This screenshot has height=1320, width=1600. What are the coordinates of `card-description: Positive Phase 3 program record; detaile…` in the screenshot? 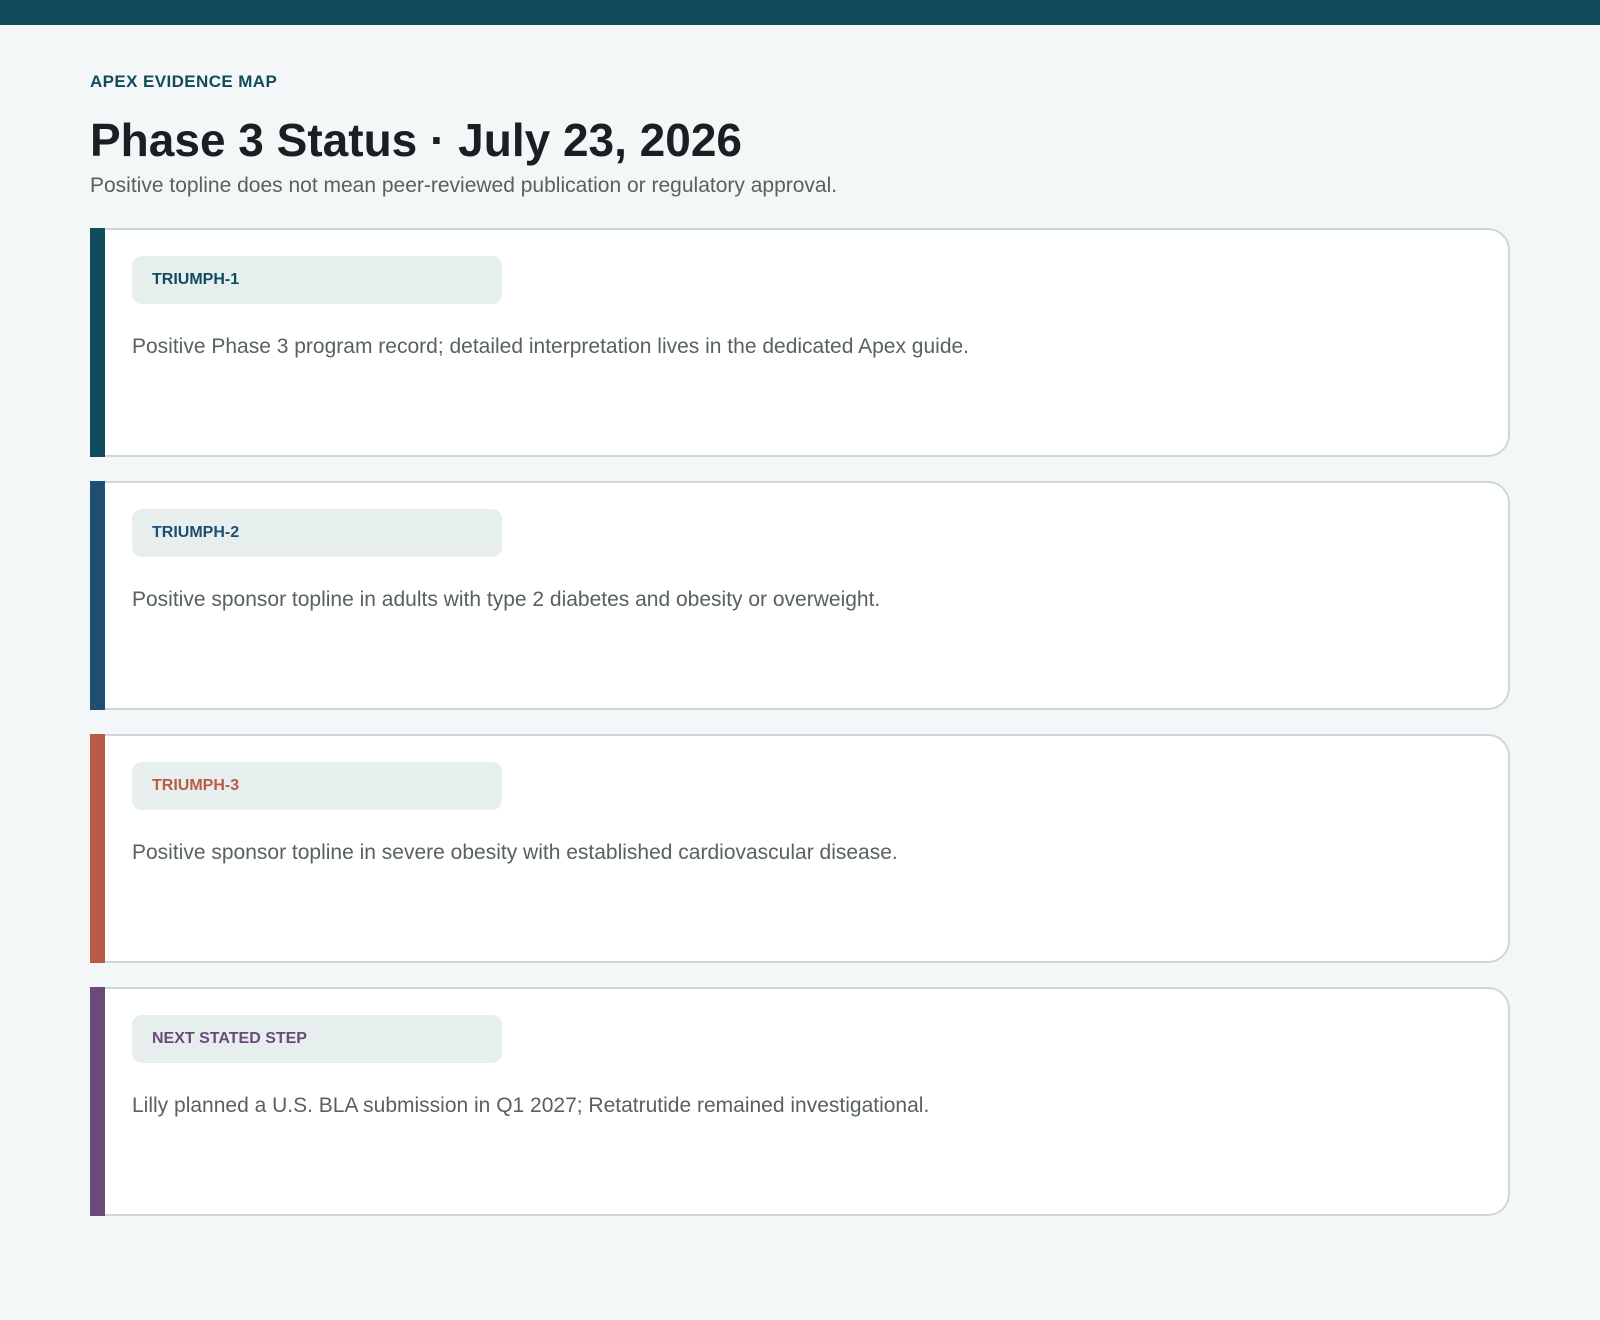 It's located at (551, 346).